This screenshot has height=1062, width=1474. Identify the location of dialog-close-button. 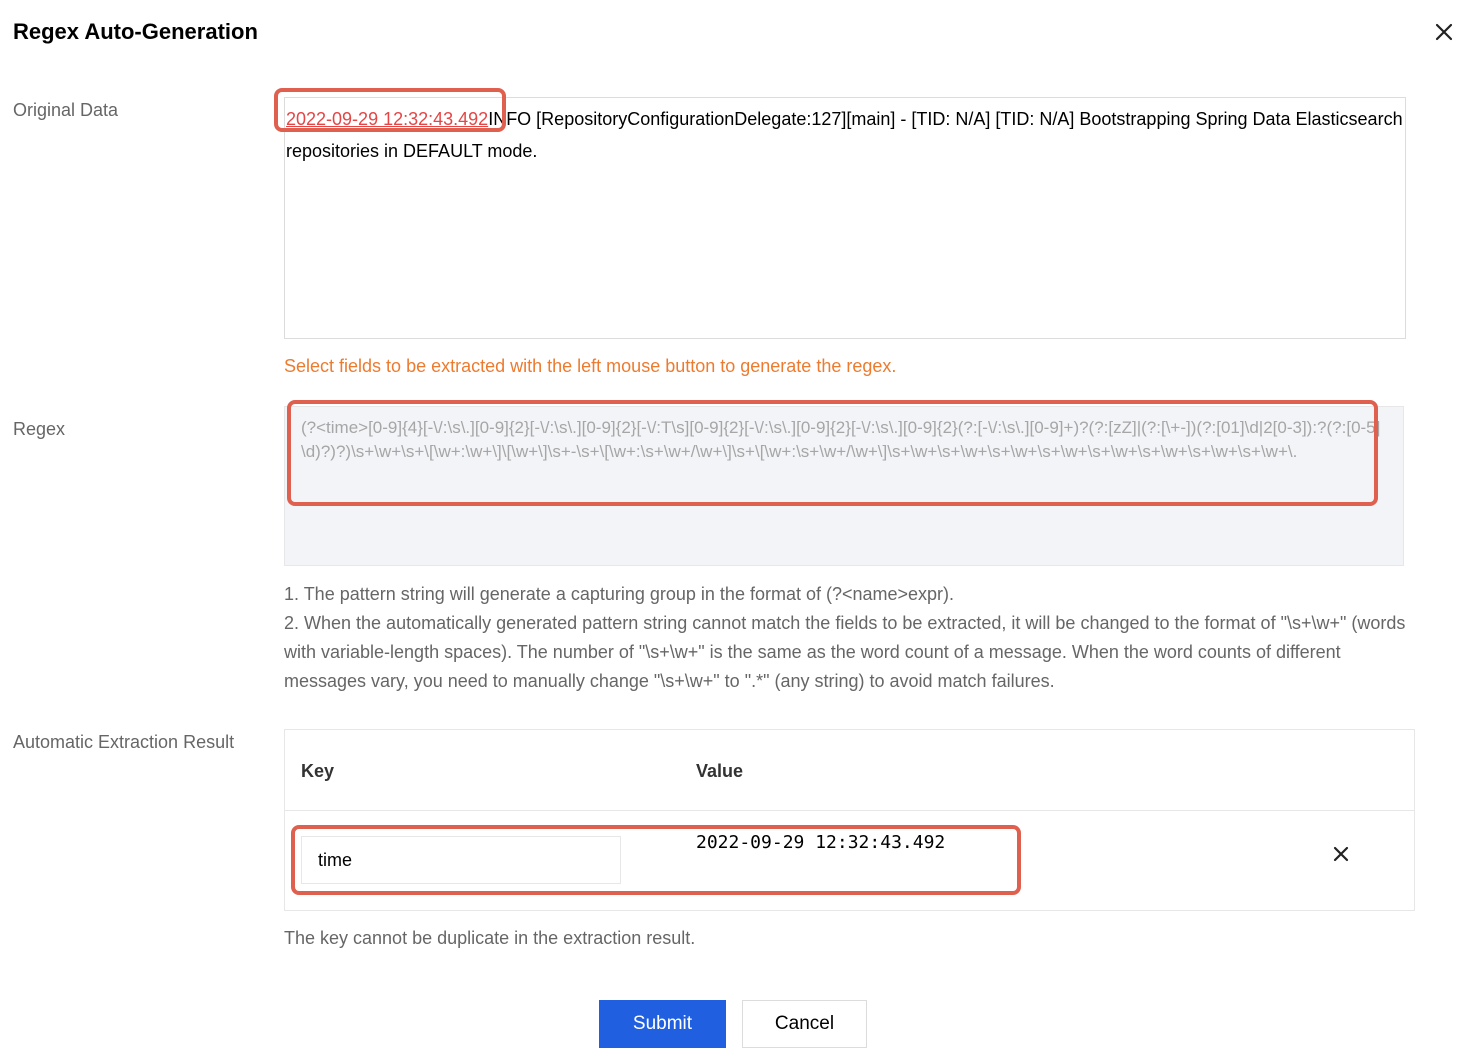
(1444, 32).